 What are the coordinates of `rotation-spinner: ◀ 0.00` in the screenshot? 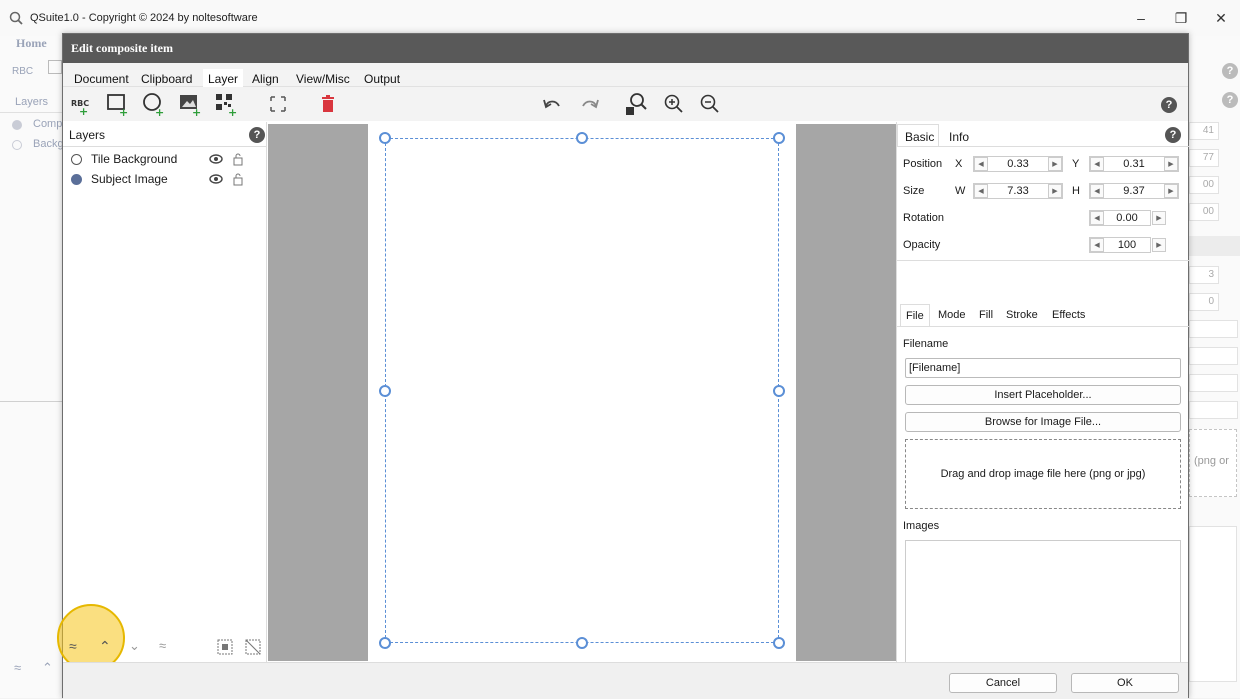 It's located at (1120, 218).